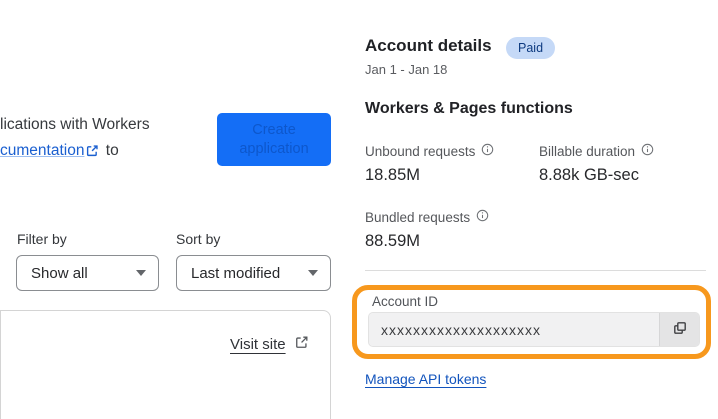 This screenshot has width=718, height=419. What do you see at coordinates (42, 239) in the screenshot?
I see `filter-by-label: Filter by` at bounding box center [42, 239].